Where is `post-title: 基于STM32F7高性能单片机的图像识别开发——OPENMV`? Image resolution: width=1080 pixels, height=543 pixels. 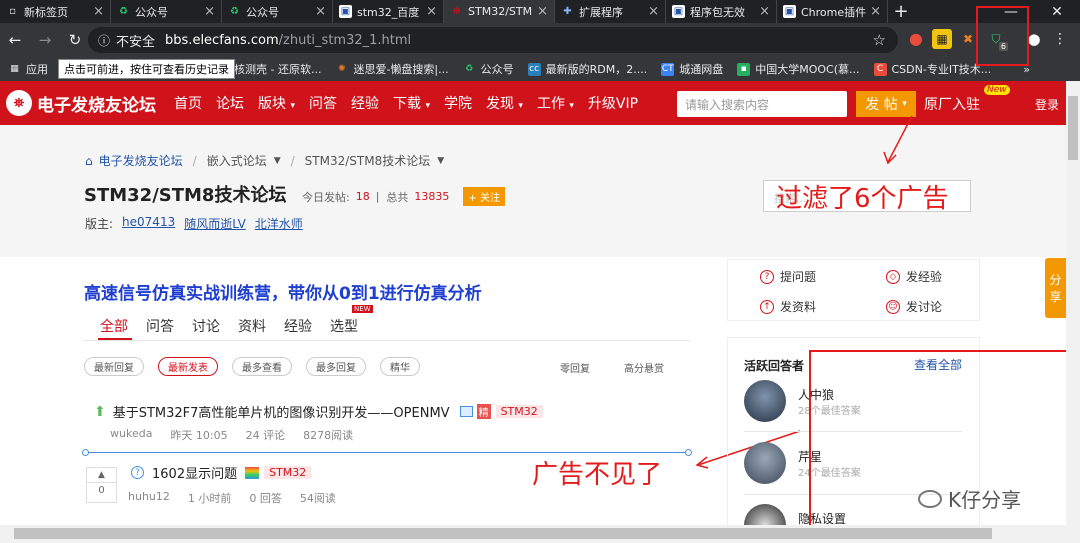
post-title: 基于STM32F7高性能单片机的图像识别开发——OPENMV is located at coordinates (281, 411).